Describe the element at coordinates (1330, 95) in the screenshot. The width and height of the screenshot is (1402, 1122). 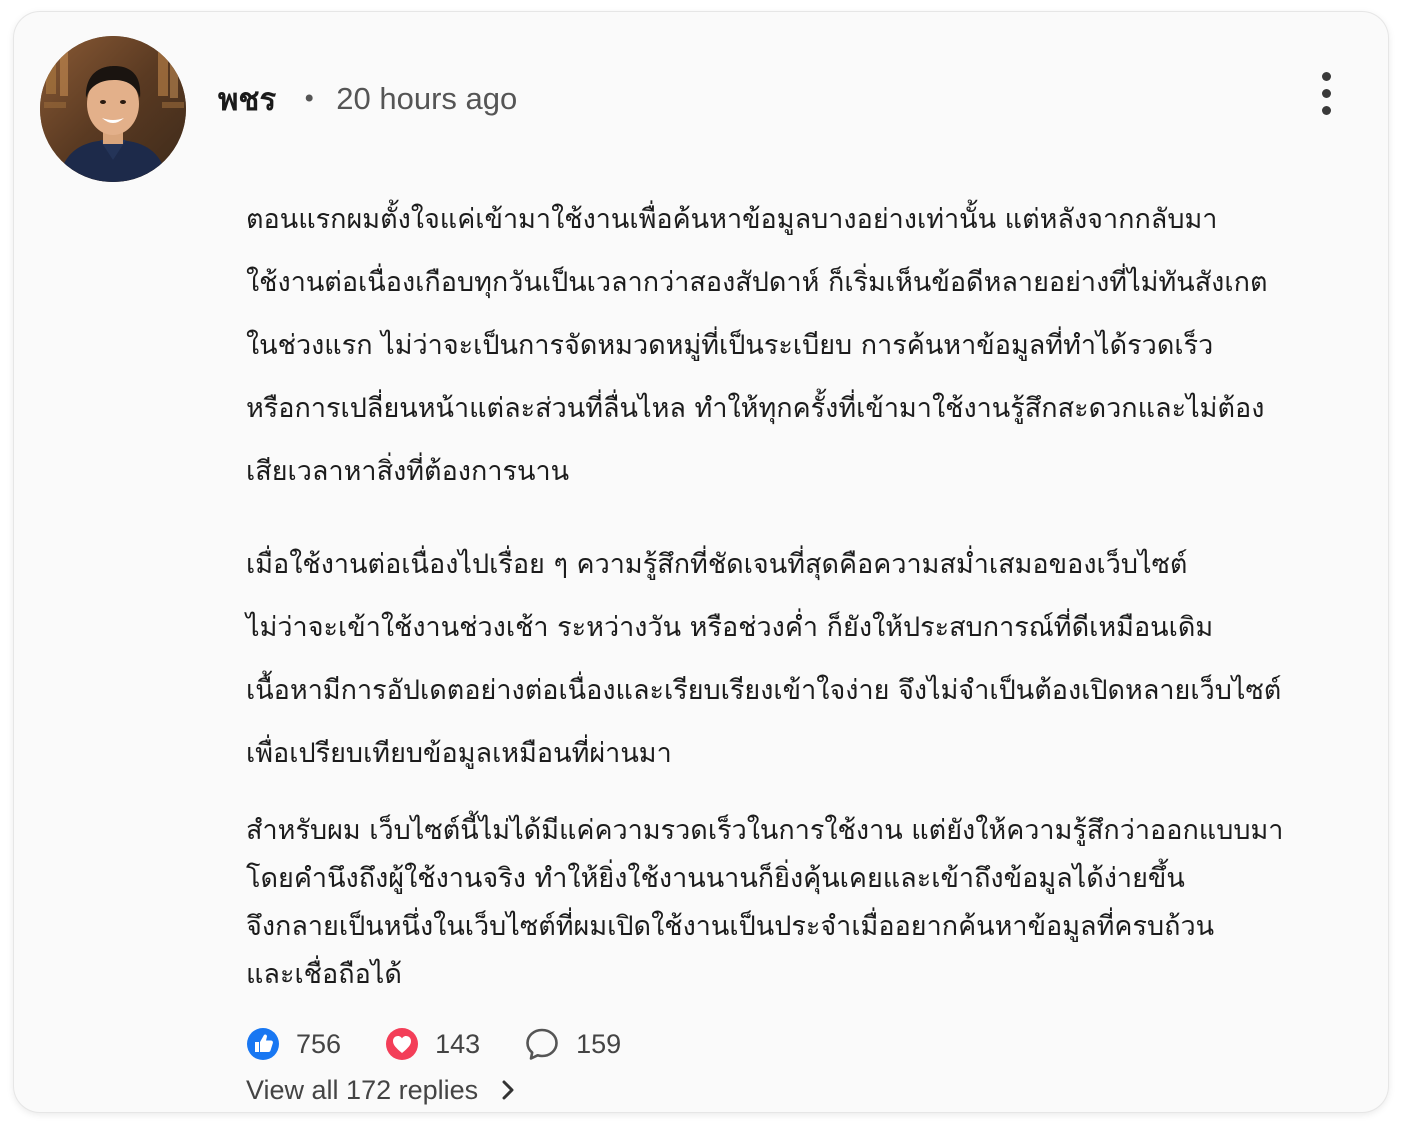
I see `more-options-icon` at that location.